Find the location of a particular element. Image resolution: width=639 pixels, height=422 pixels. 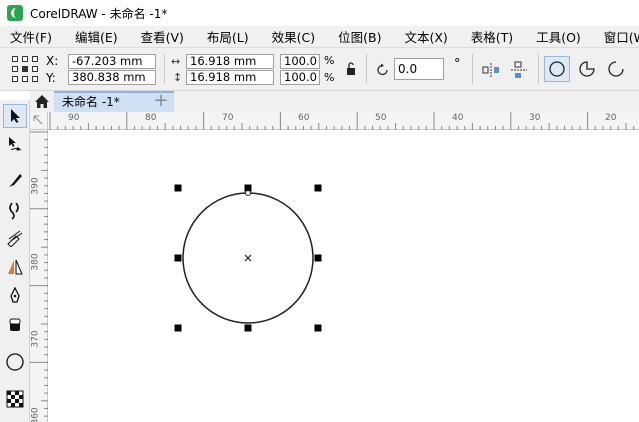

mirror-tool-icon is located at coordinates (15, 267).